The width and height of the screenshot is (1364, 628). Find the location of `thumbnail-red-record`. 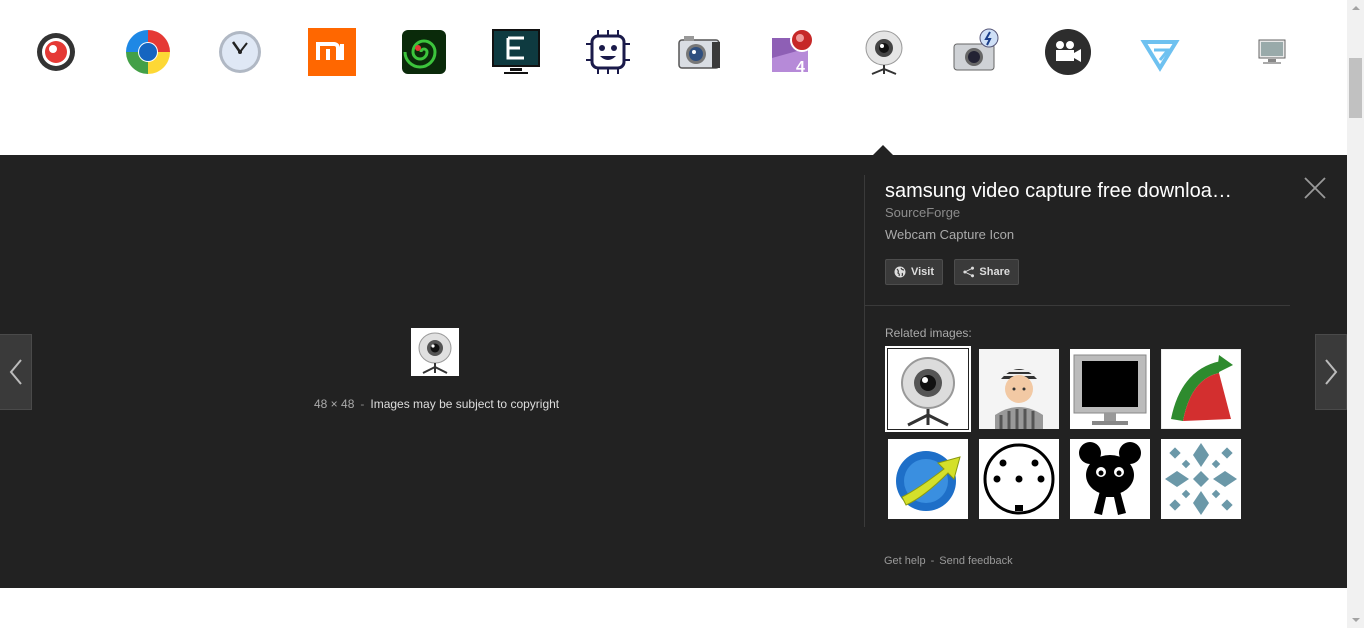

thumbnail-red-record is located at coordinates (56, 52).